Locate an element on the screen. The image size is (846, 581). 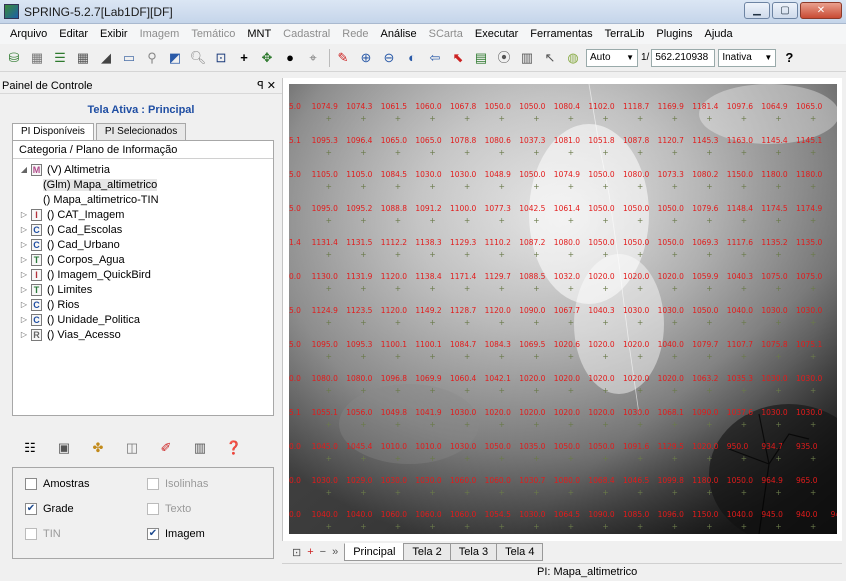
tab-pi-selecionados: PI Selecionados is located at coordinates (141, 132).